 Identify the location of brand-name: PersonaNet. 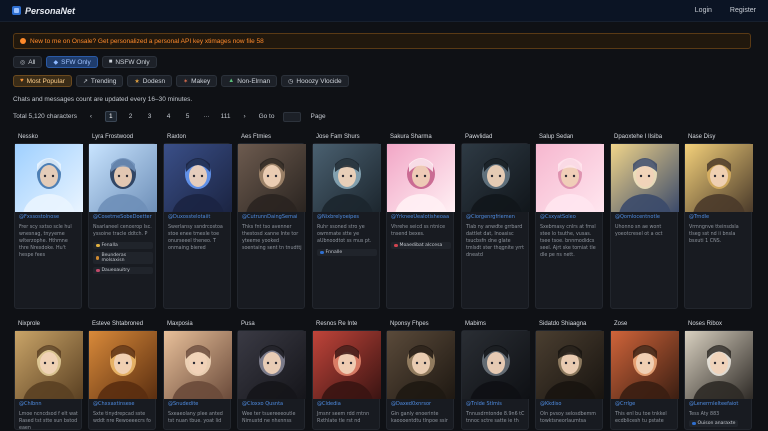
(50, 10).